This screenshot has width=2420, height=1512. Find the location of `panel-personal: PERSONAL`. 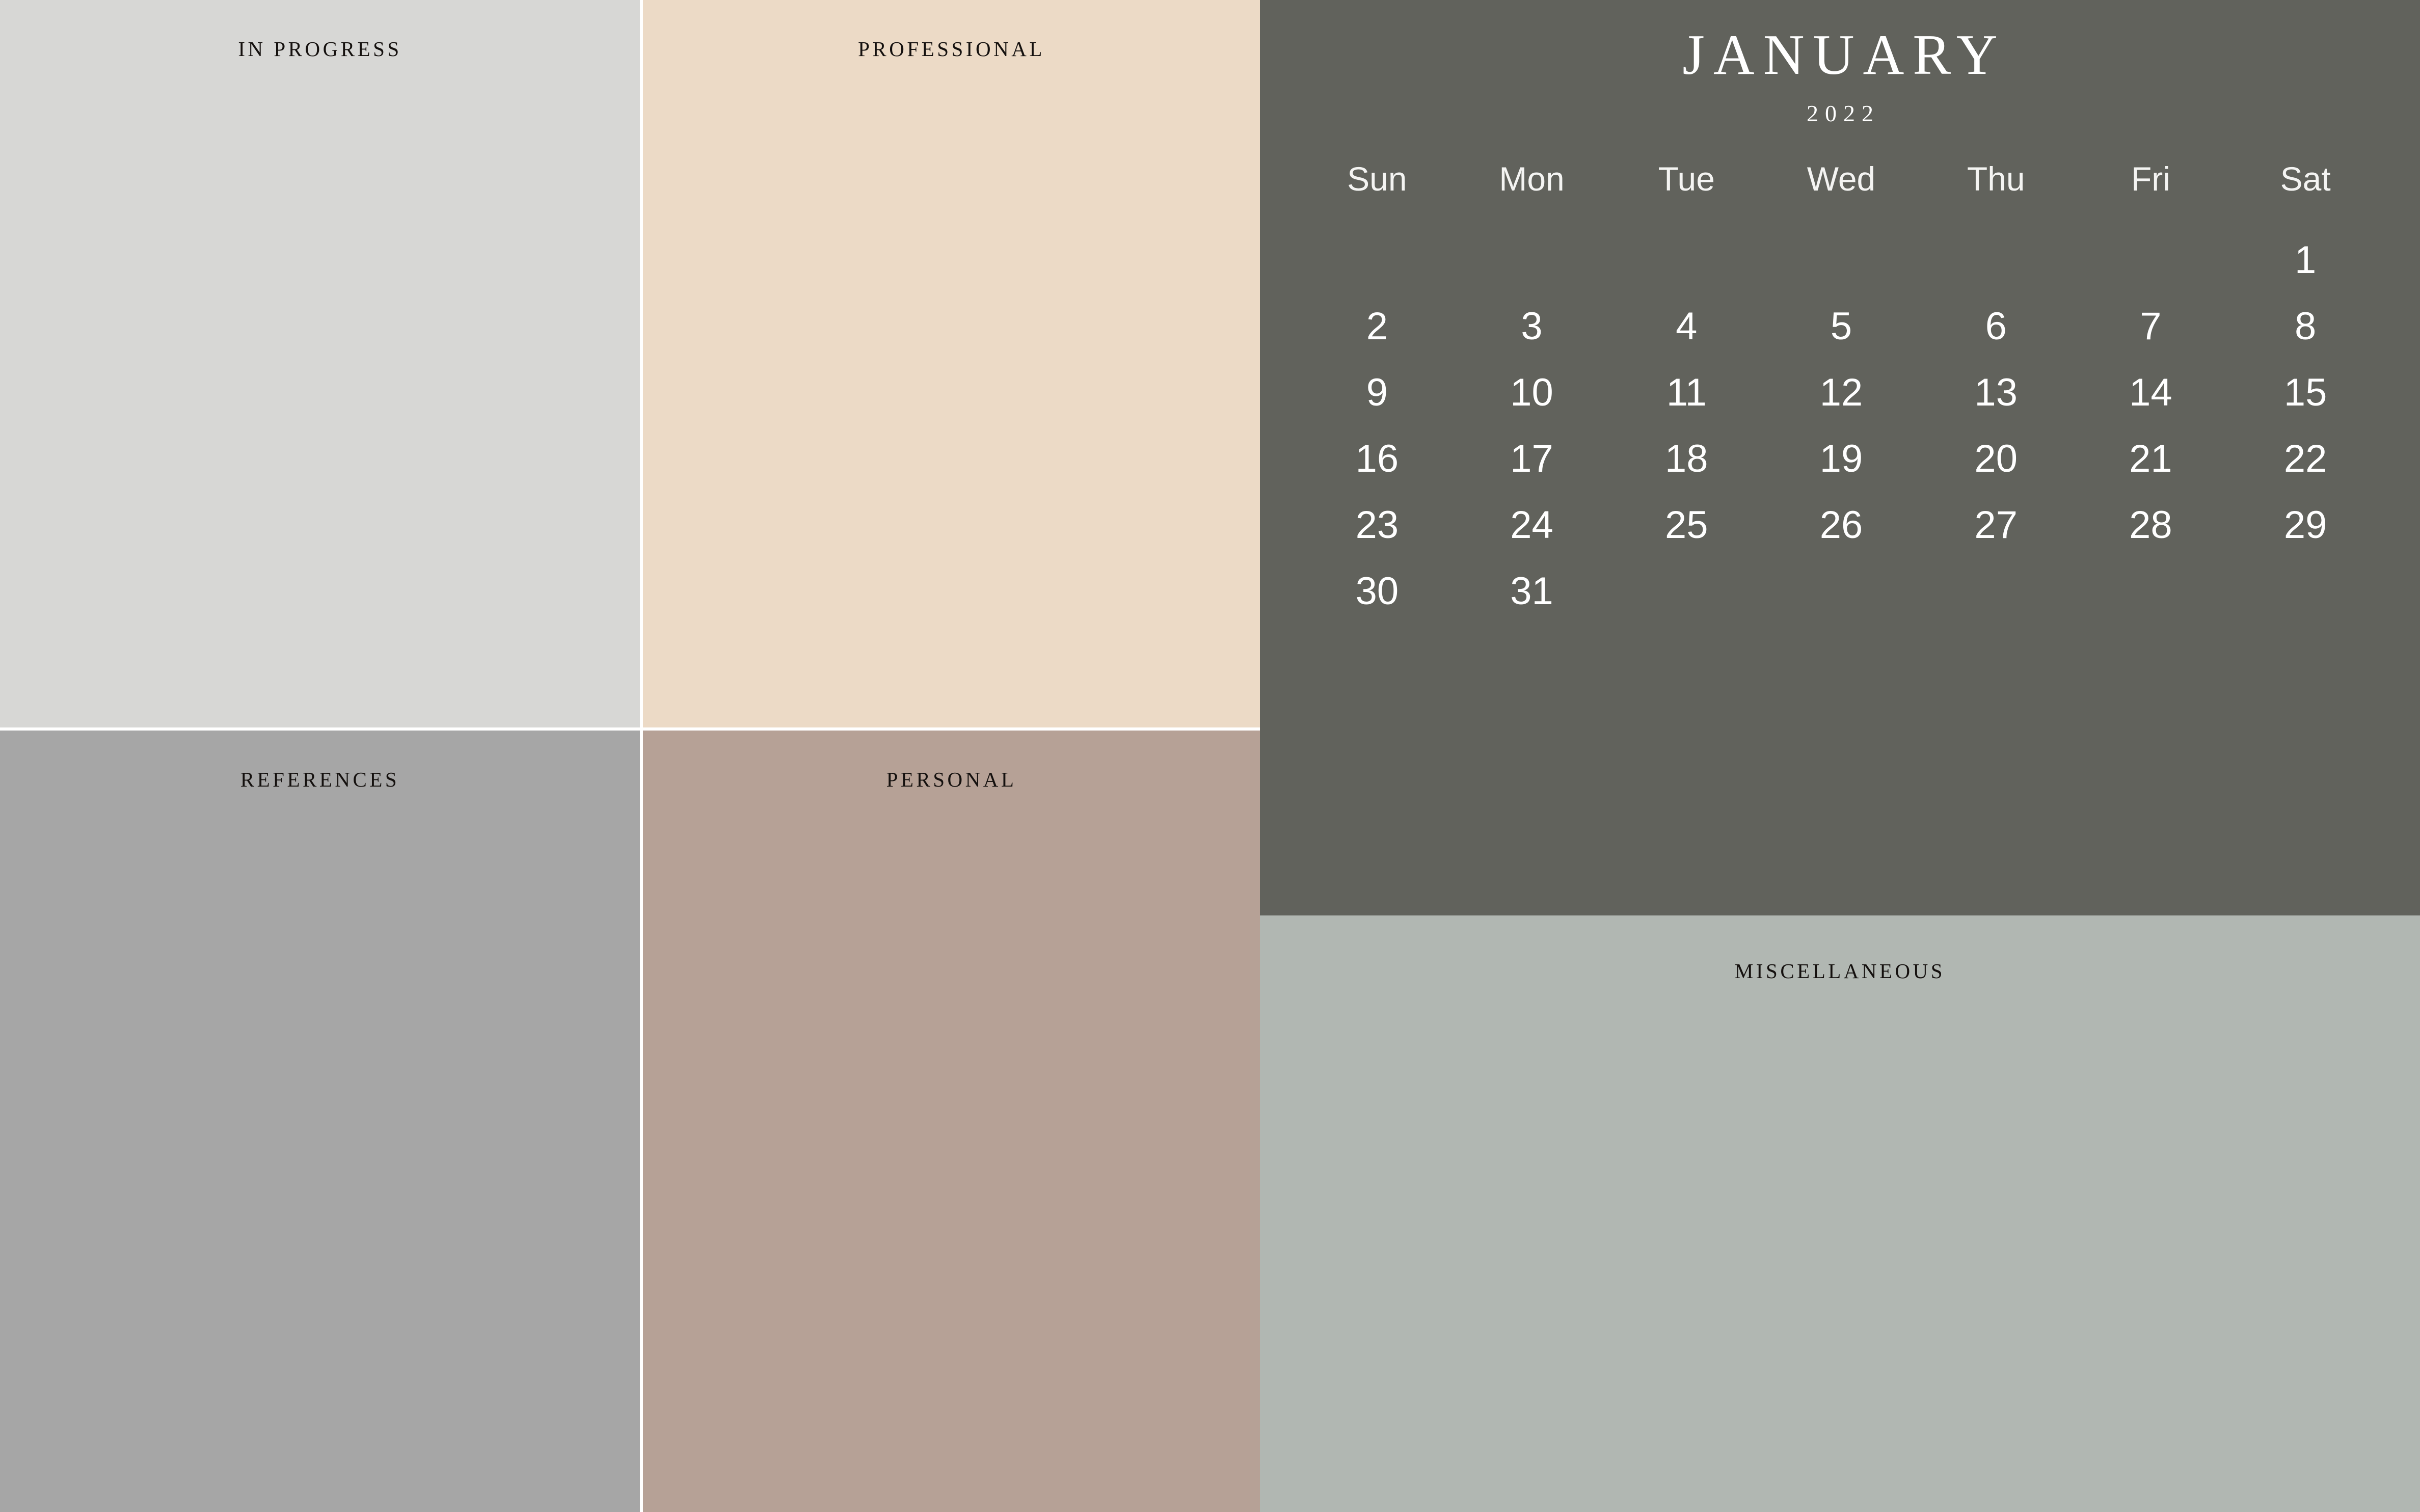

panel-personal: PERSONAL is located at coordinates (951, 1121).